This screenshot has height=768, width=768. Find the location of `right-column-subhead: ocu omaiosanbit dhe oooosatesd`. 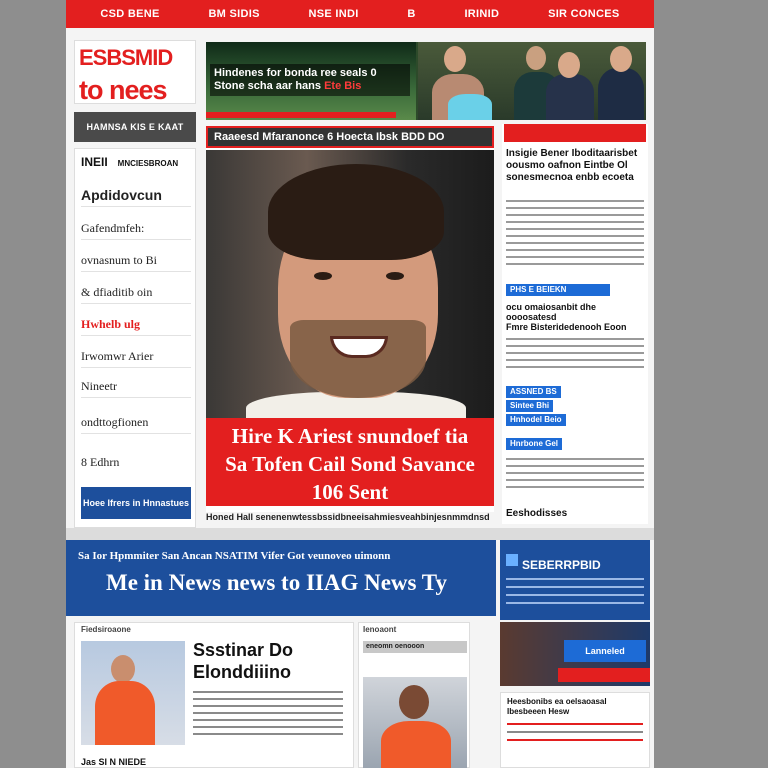

right-column-subhead: ocu omaiosanbit dhe oooosatesd is located at coordinates (577, 312).